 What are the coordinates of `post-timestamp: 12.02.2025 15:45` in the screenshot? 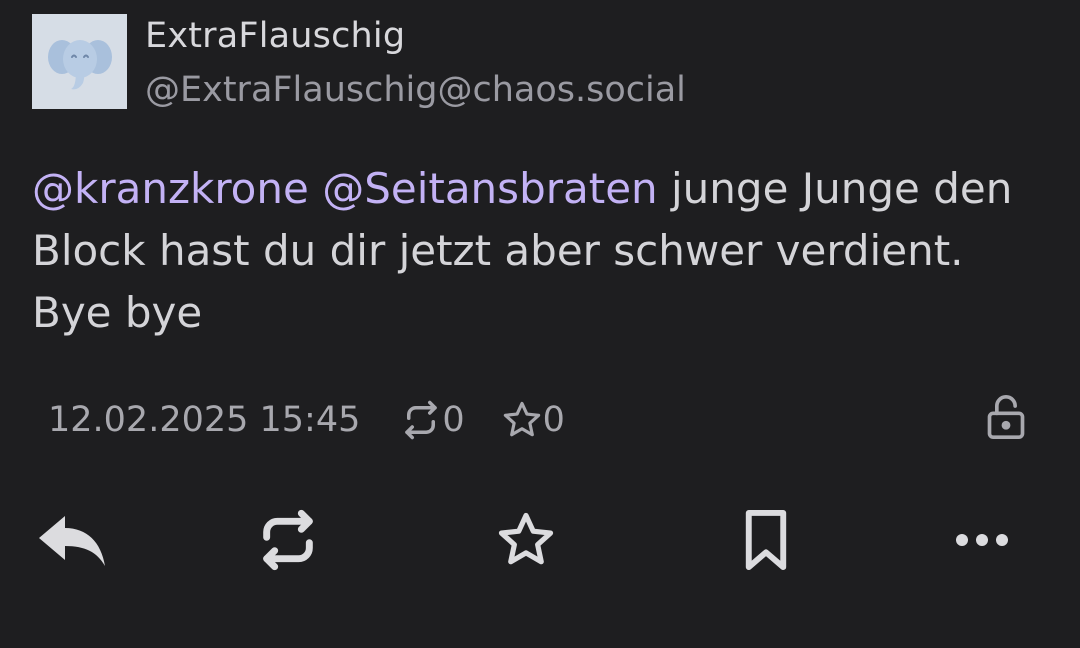 It's located at (204, 420).